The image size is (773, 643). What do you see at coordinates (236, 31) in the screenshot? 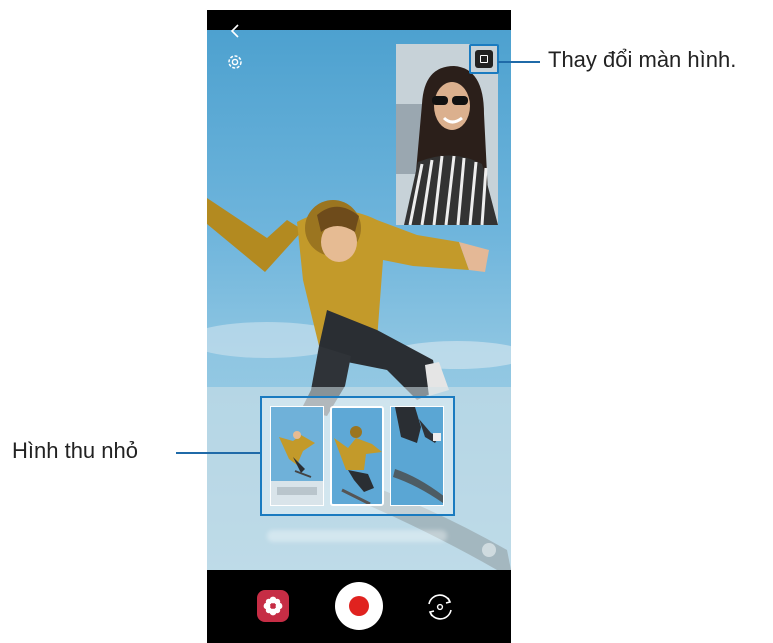
I see `back-arrow-icon` at bounding box center [236, 31].